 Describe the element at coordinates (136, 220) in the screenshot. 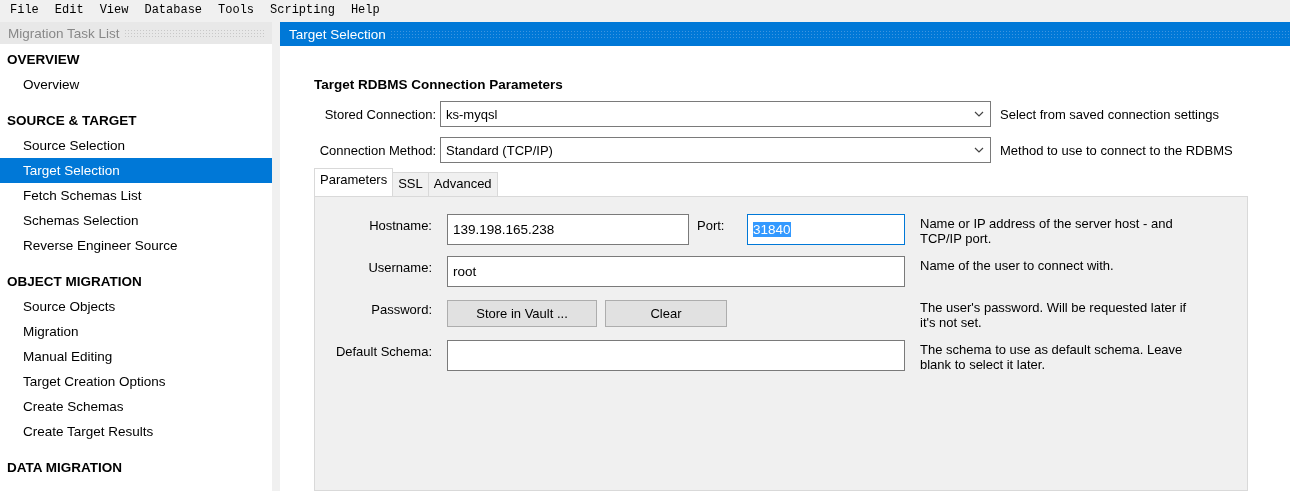

I see `task-item: Schemas Selection` at that location.